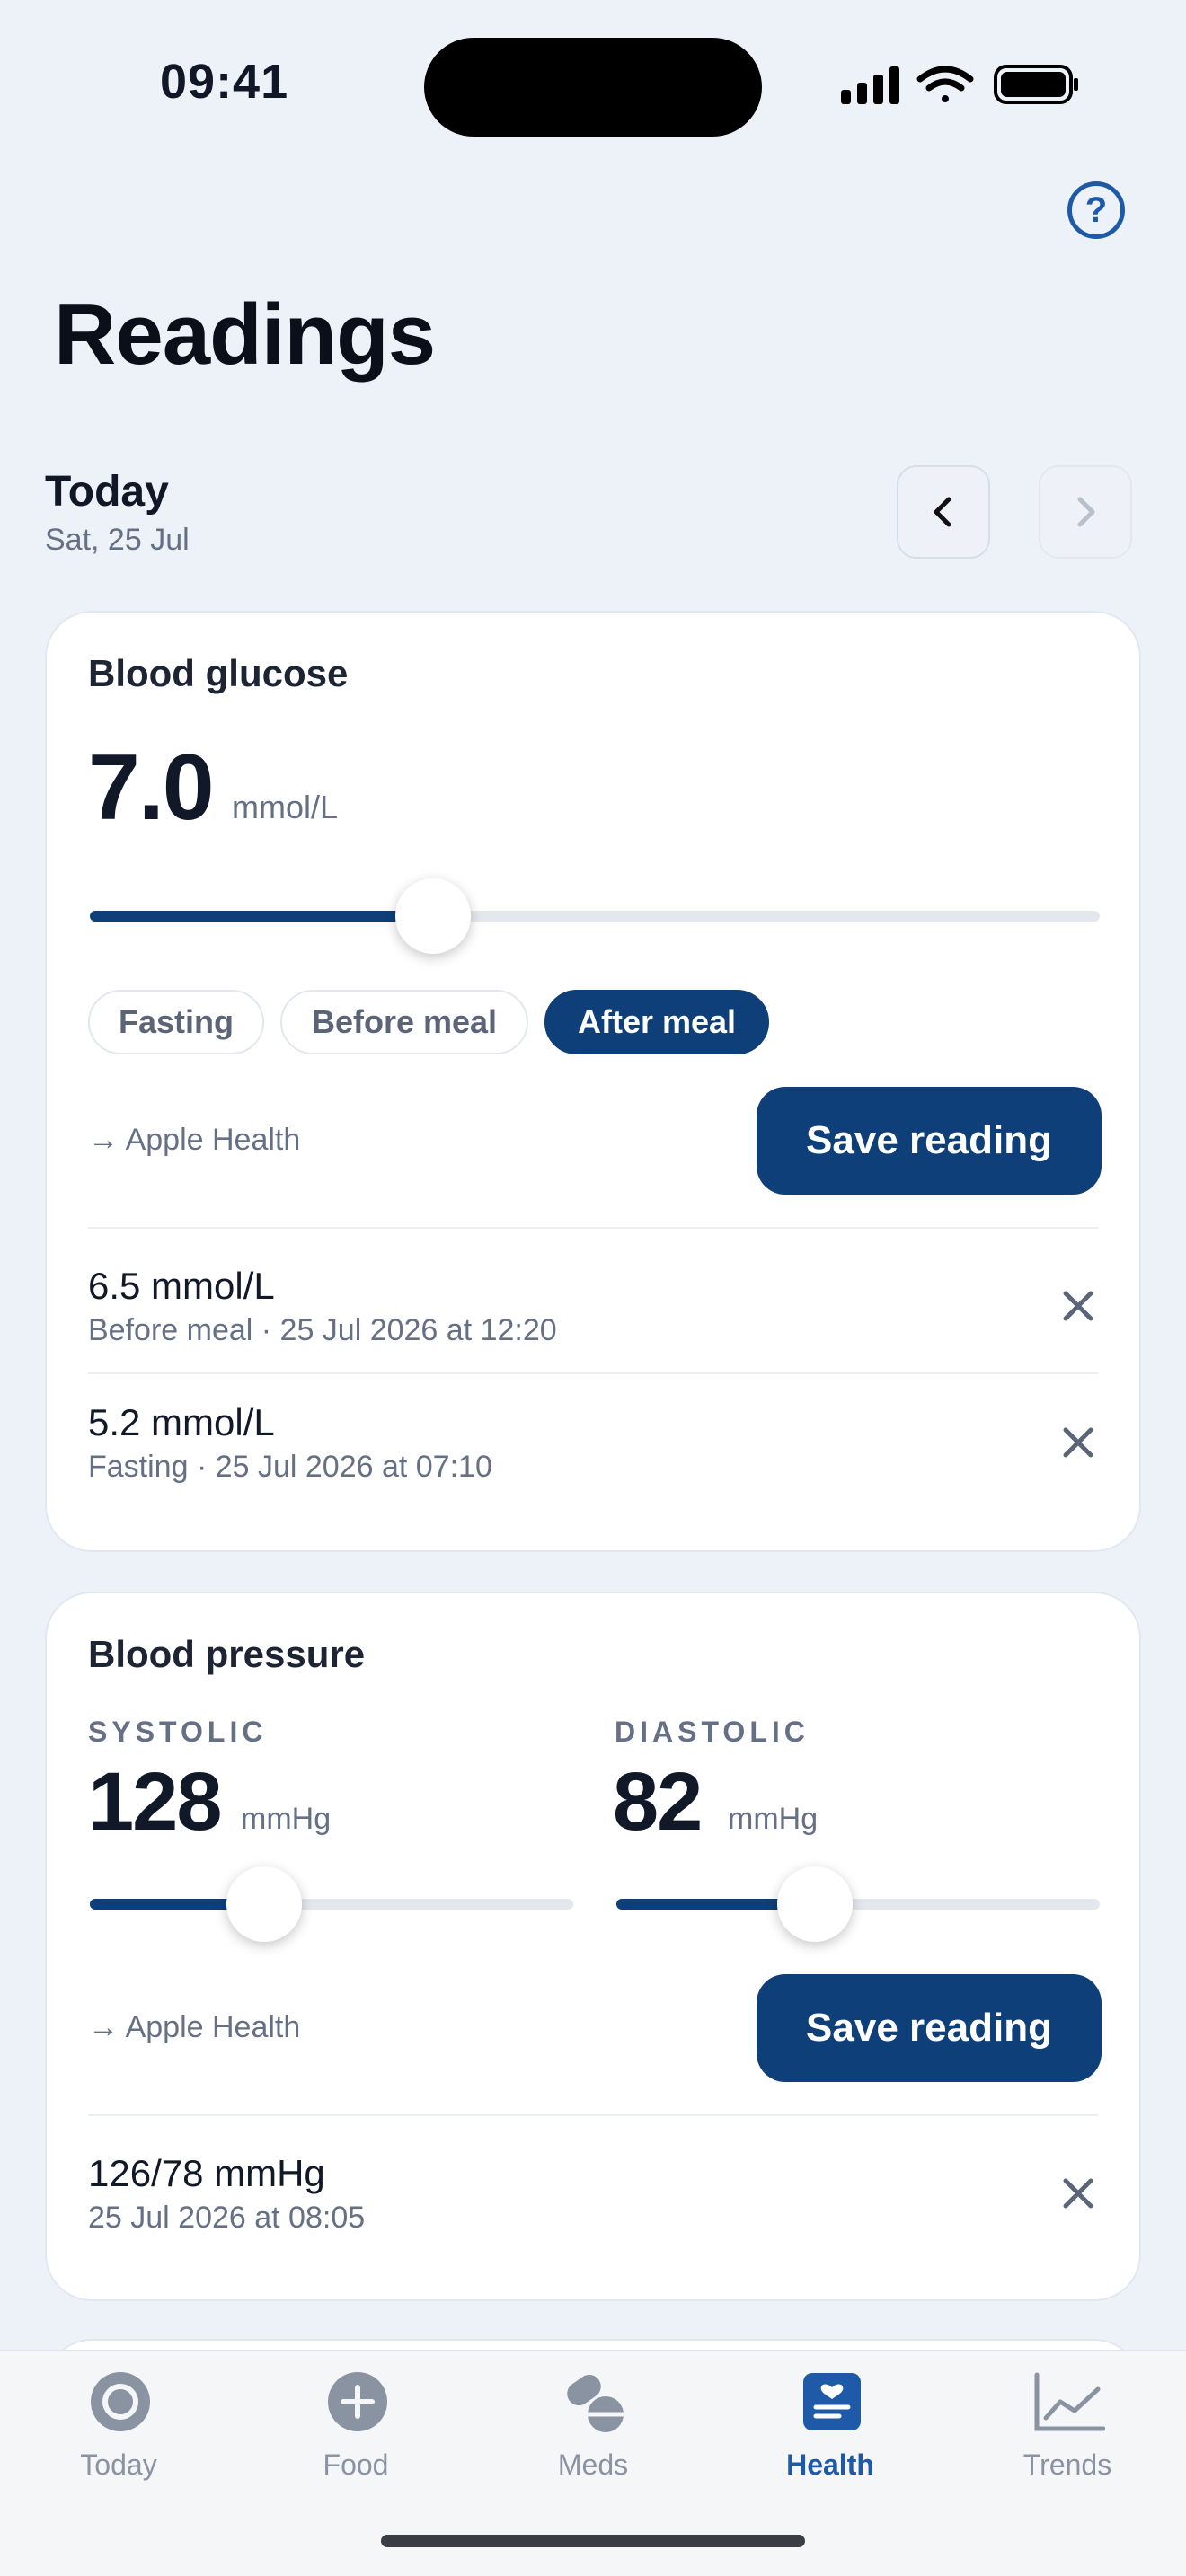 This screenshot has width=1186, height=2576. What do you see at coordinates (181, 1422) in the screenshot?
I see `glucose-entry-value: 5.2 mmol/L` at bounding box center [181, 1422].